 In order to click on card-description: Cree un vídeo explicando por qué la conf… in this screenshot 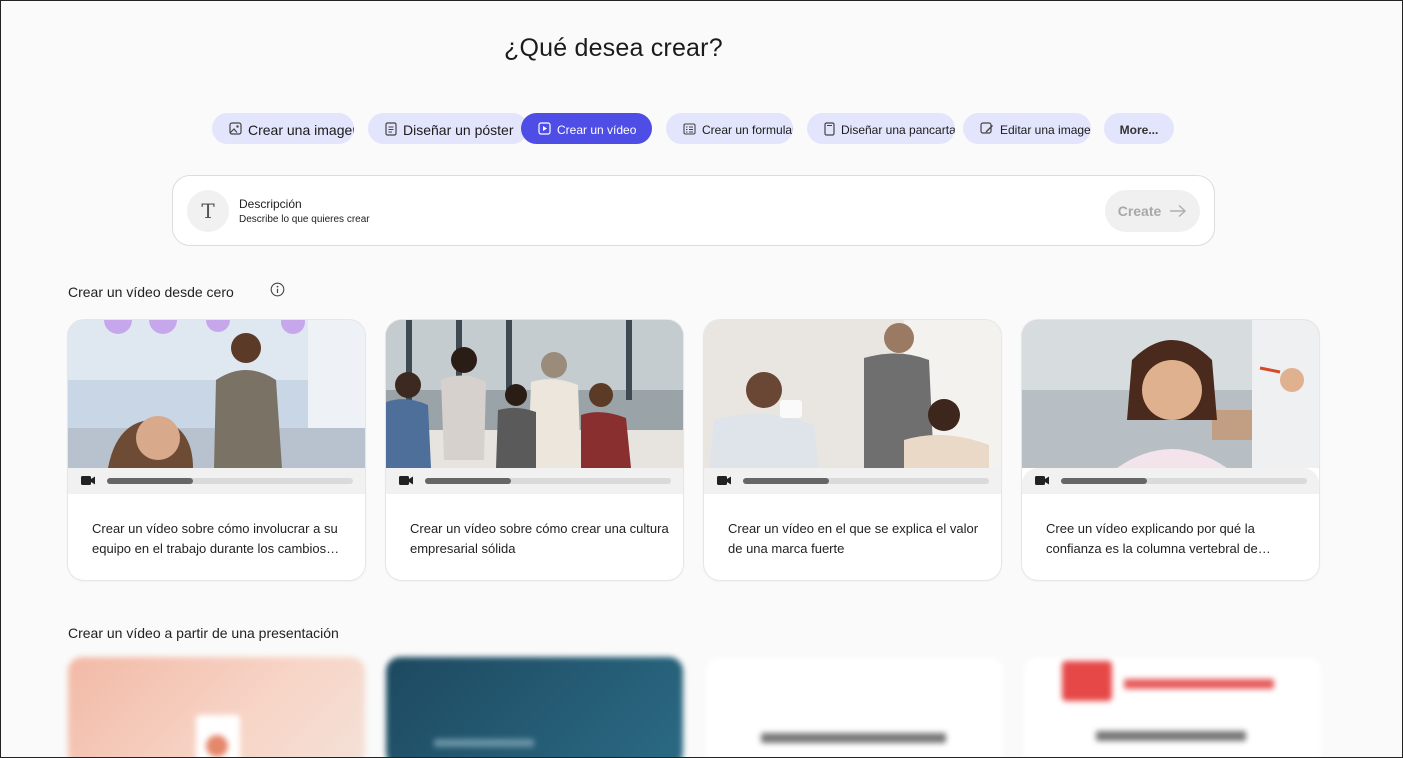, I will do `click(1152, 538)`.